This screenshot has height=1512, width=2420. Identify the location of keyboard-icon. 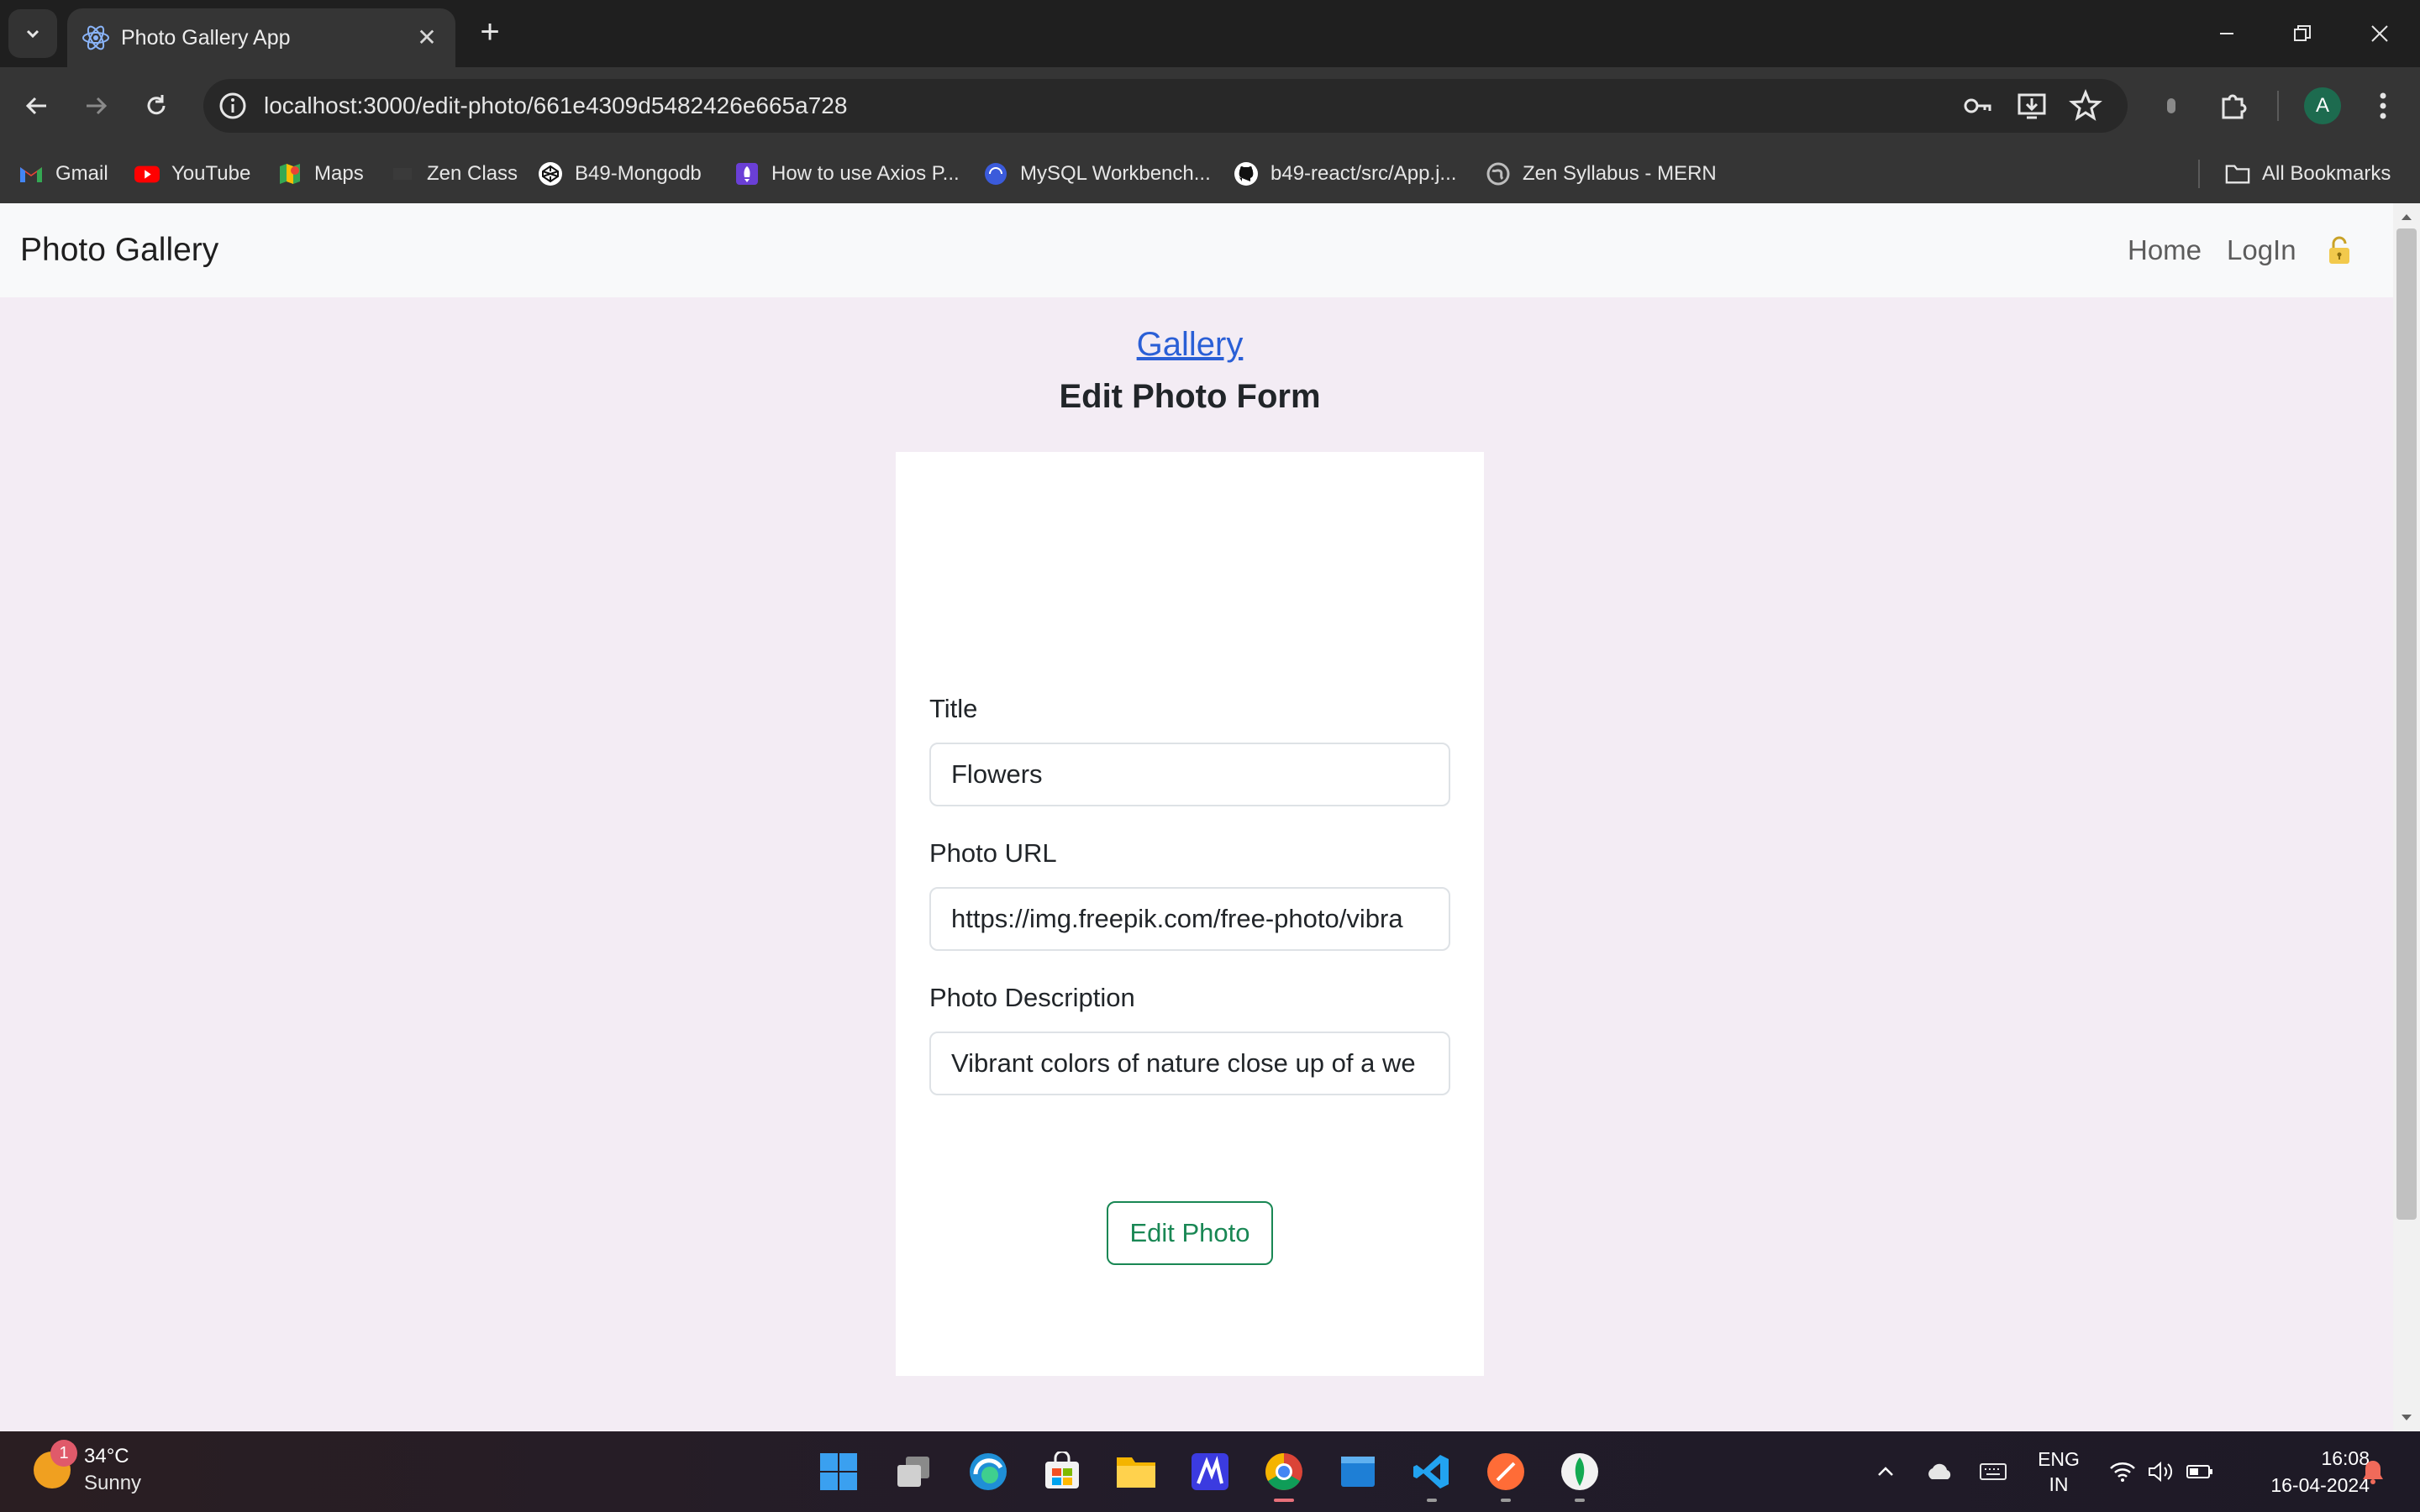
(1993, 1472).